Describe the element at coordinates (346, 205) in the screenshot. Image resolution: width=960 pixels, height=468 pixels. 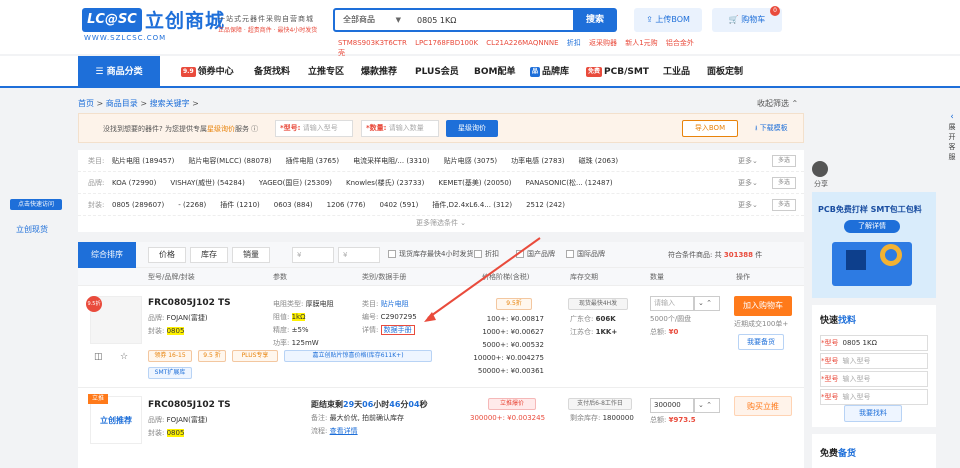
I see `filter-option: 1206 (776)` at that location.